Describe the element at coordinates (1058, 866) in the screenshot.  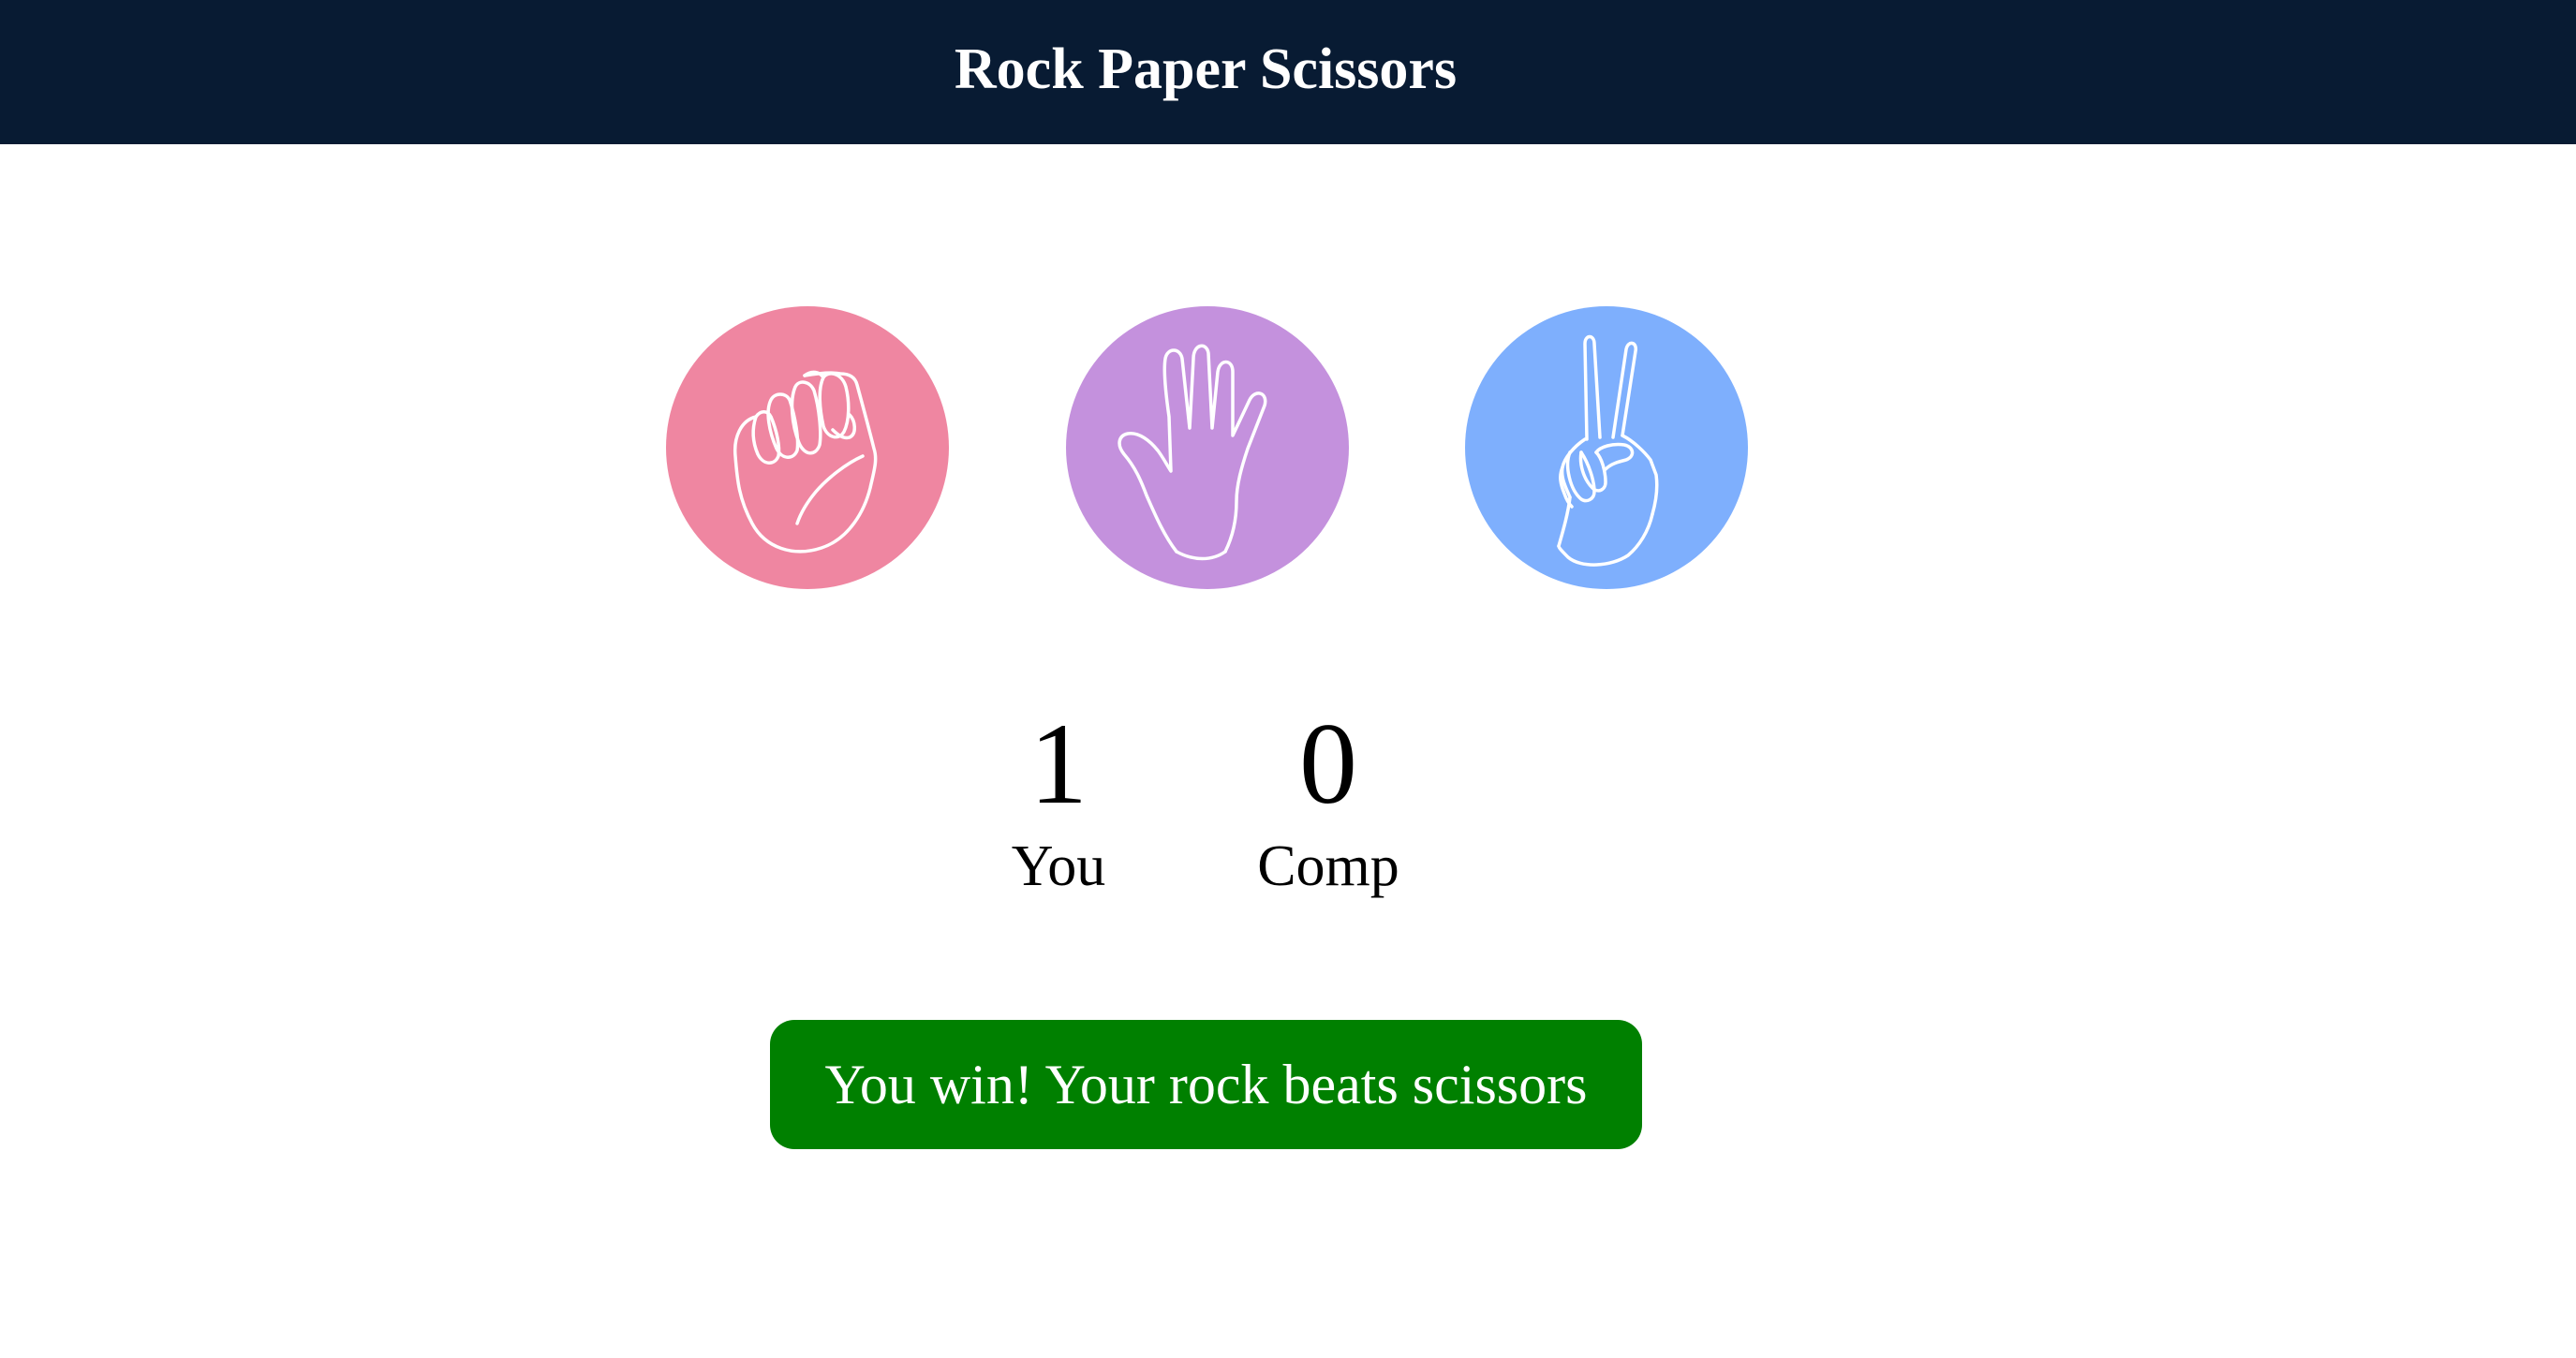
I see `user-score-label: You` at that location.